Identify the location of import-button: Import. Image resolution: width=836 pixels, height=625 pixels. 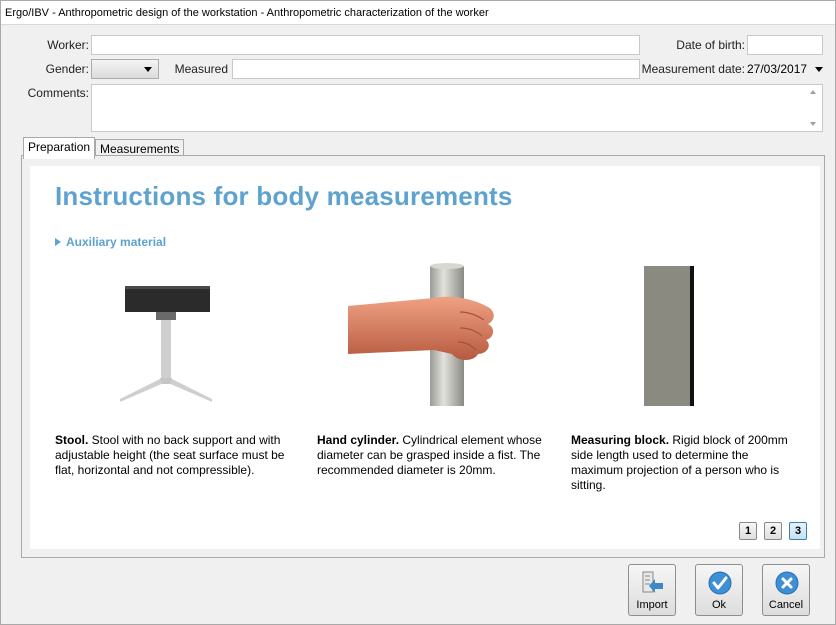
(652, 590).